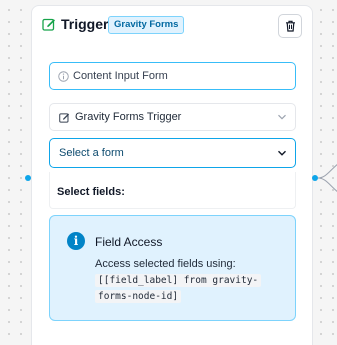 This screenshot has height=345, width=337. What do you see at coordinates (91, 153) in the screenshot?
I see `form-select-placeholder: Select a form` at bounding box center [91, 153].